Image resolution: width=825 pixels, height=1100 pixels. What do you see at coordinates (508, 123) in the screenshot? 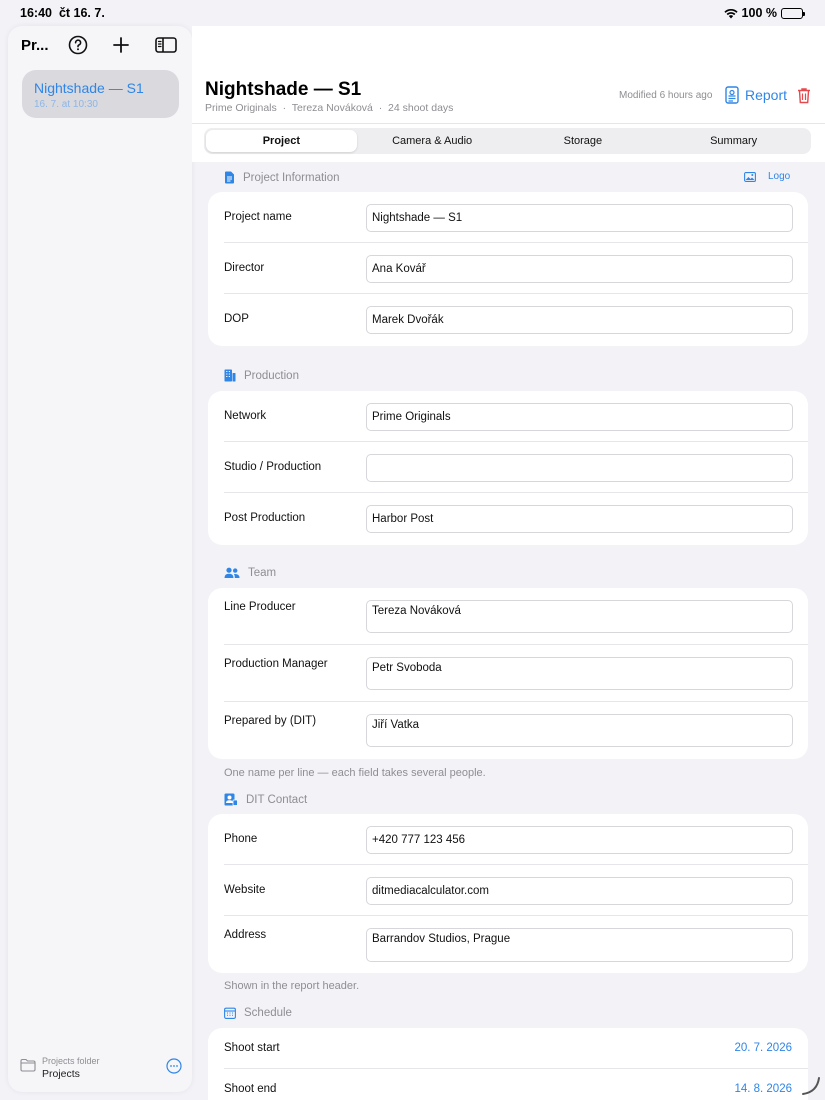
I see `header-divider` at bounding box center [508, 123].